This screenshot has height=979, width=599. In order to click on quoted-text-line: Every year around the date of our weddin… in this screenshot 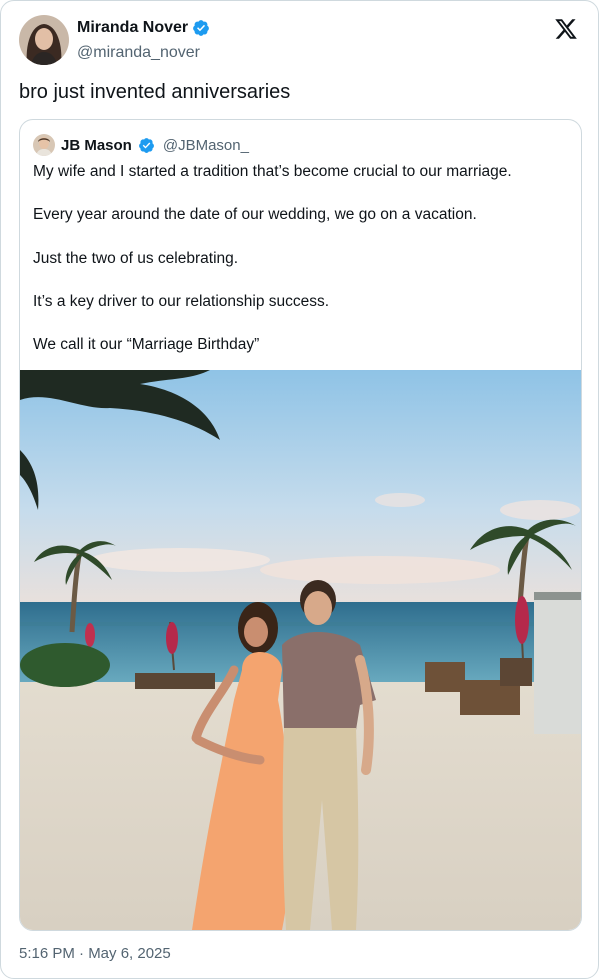, I will do `click(255, 215)`.